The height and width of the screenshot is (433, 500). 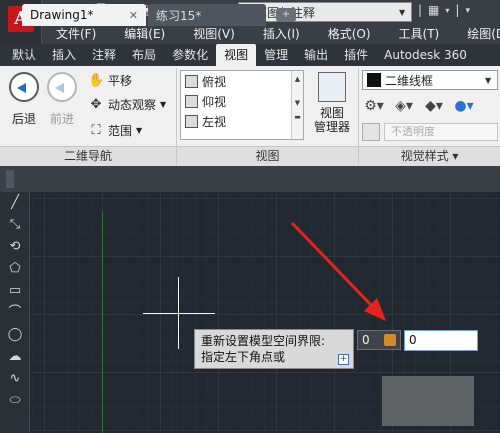 What do you see at coordinates (88, 156) in the screenshot?
I see `nav-panel-title: 二维导航` at bounding box center [88, 156].